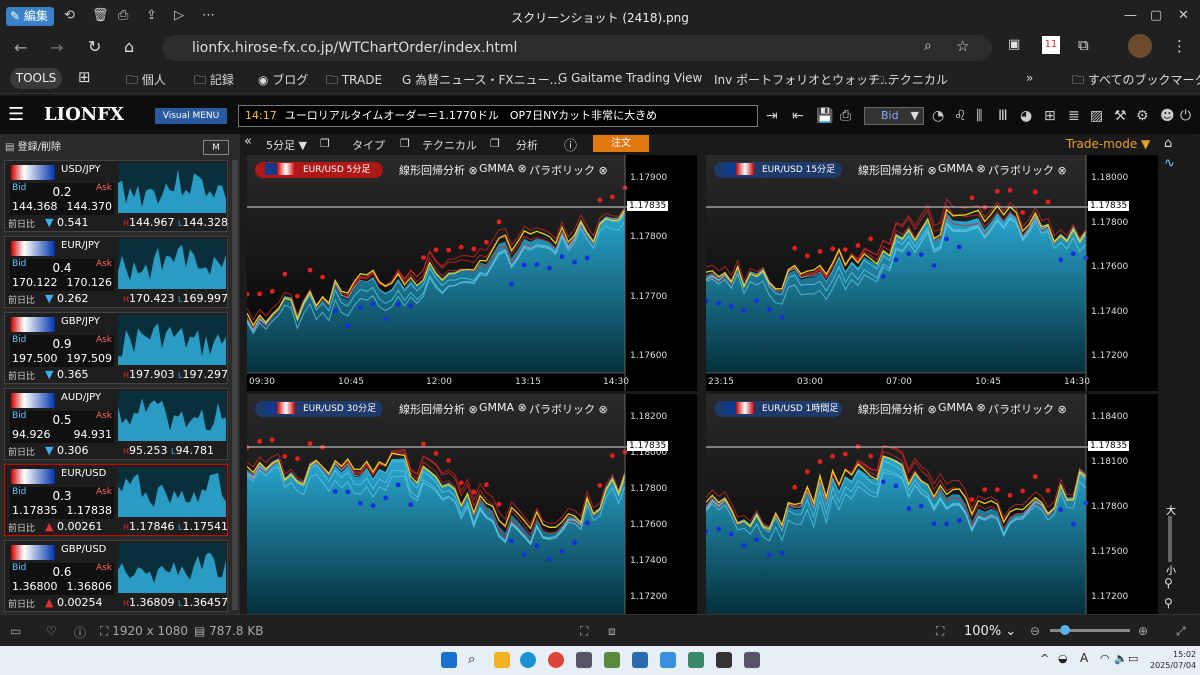 The width and height of the screenshot is (1200, 675). Describe the element at coordinates (62, 275) in the screenshot. I see `quote-box: Bid Ask 0.4 170.122 170.126` at that location.